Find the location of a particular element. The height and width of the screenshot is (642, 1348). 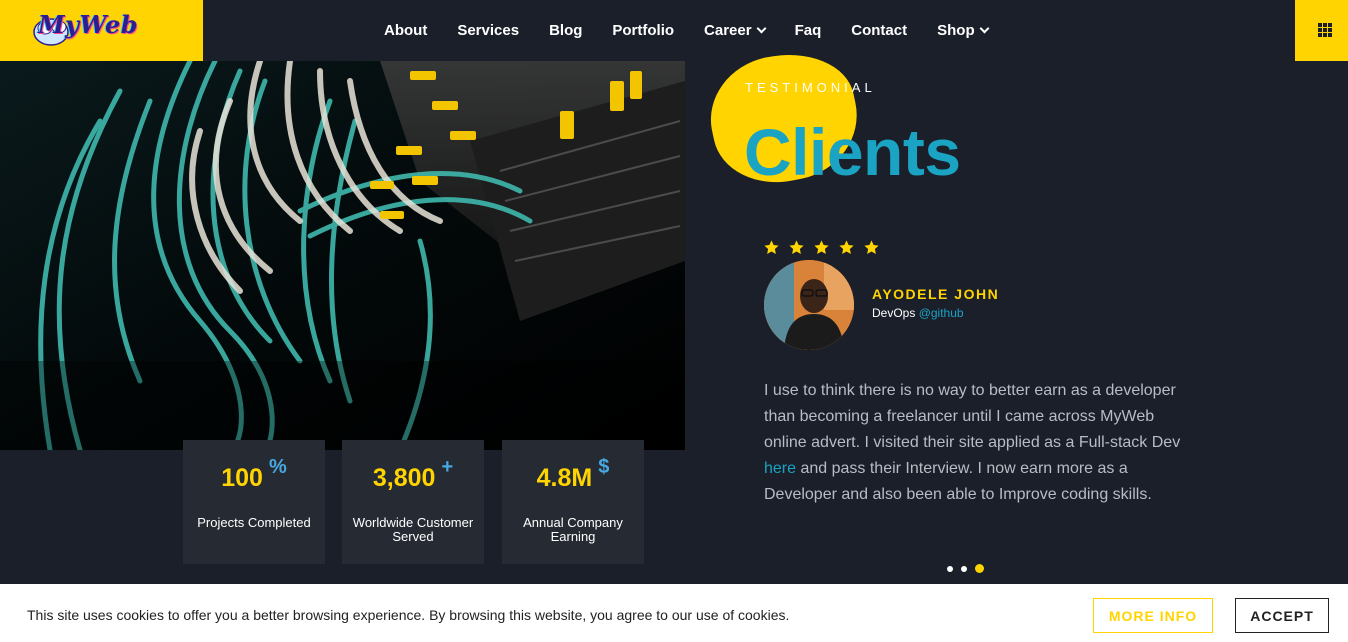

stat-label: Projects Completed is located at coordinates (254, 522).